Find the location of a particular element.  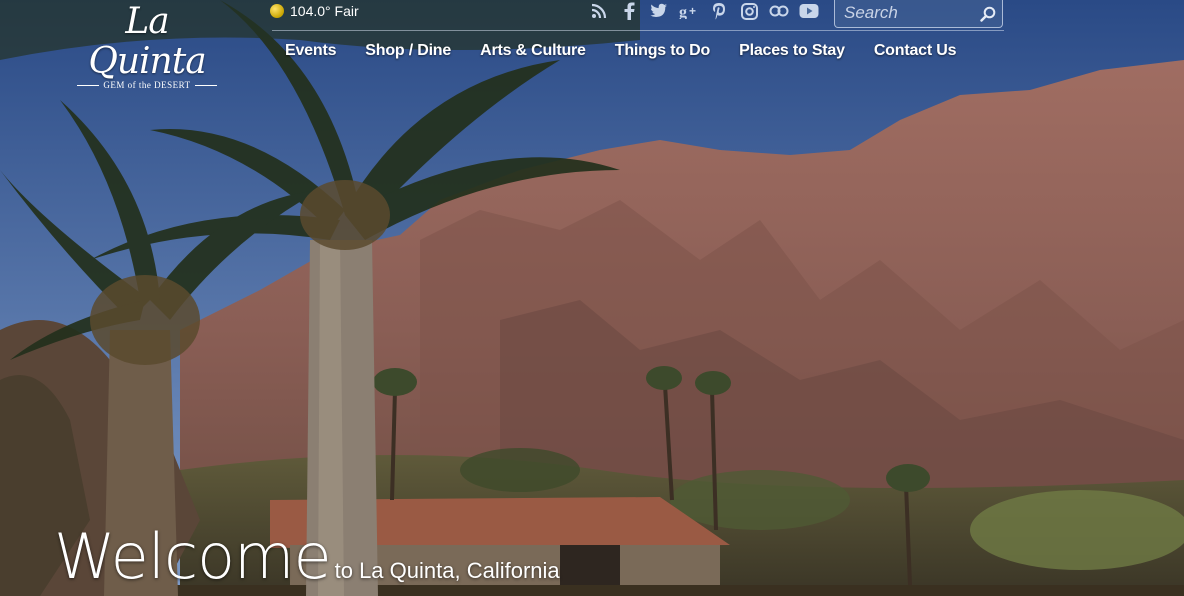

site-logo: La Quinta GEM of the DESERT is located at coordinates (147, 46).